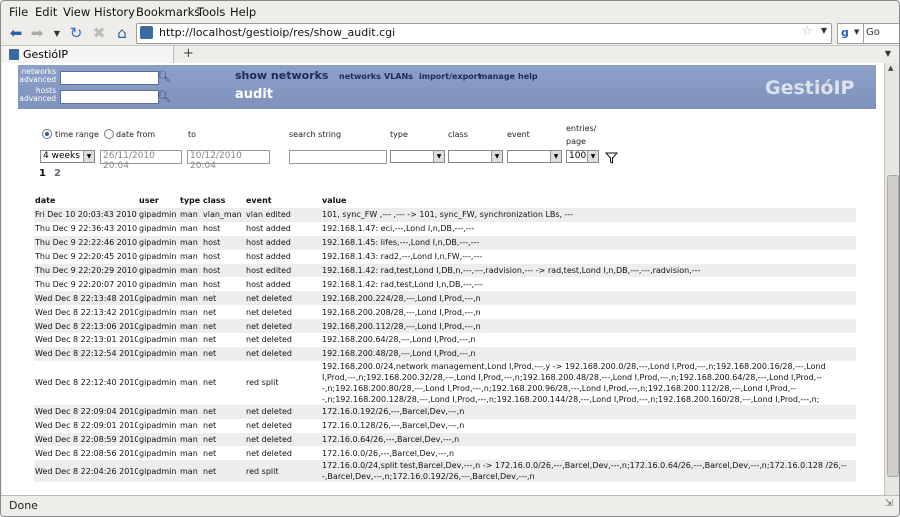 Image resolution: width=900 pixels, height=517 pixels. Describe the element at coordinates (497, 76) in the screenshot. I see `nav-manage: manage` at that location.